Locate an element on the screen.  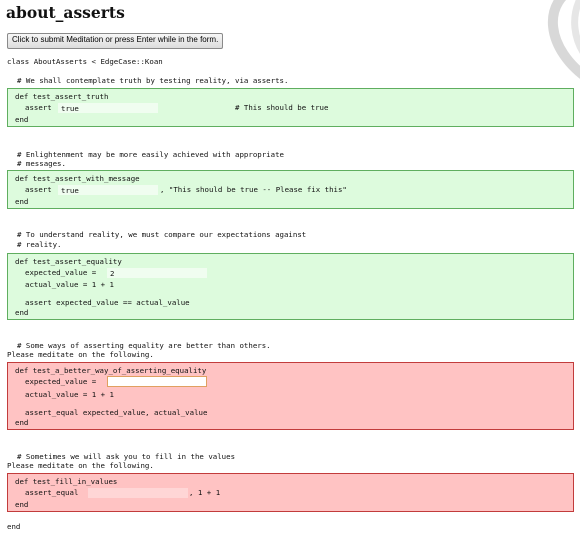
koan-def-line: def test_assert_with_message is located at coordinates (77, 178).